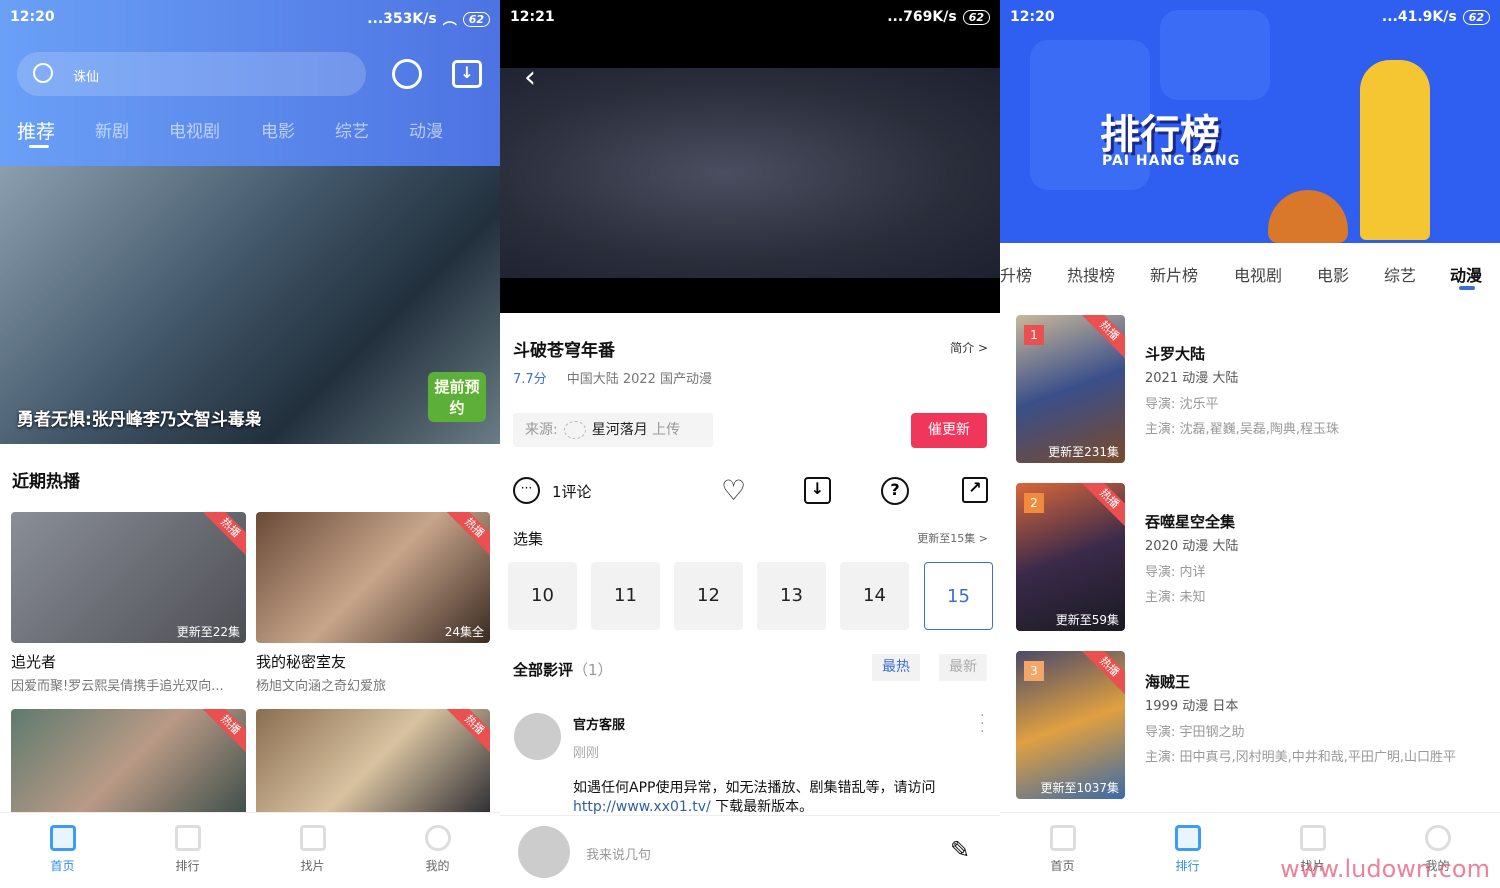 The height and width of the screenshot is (888, 1500). What do you see at coordinates (1187, 838) in the screenshot?
I see `ranking-icon` at bounding box center [1187, 838].